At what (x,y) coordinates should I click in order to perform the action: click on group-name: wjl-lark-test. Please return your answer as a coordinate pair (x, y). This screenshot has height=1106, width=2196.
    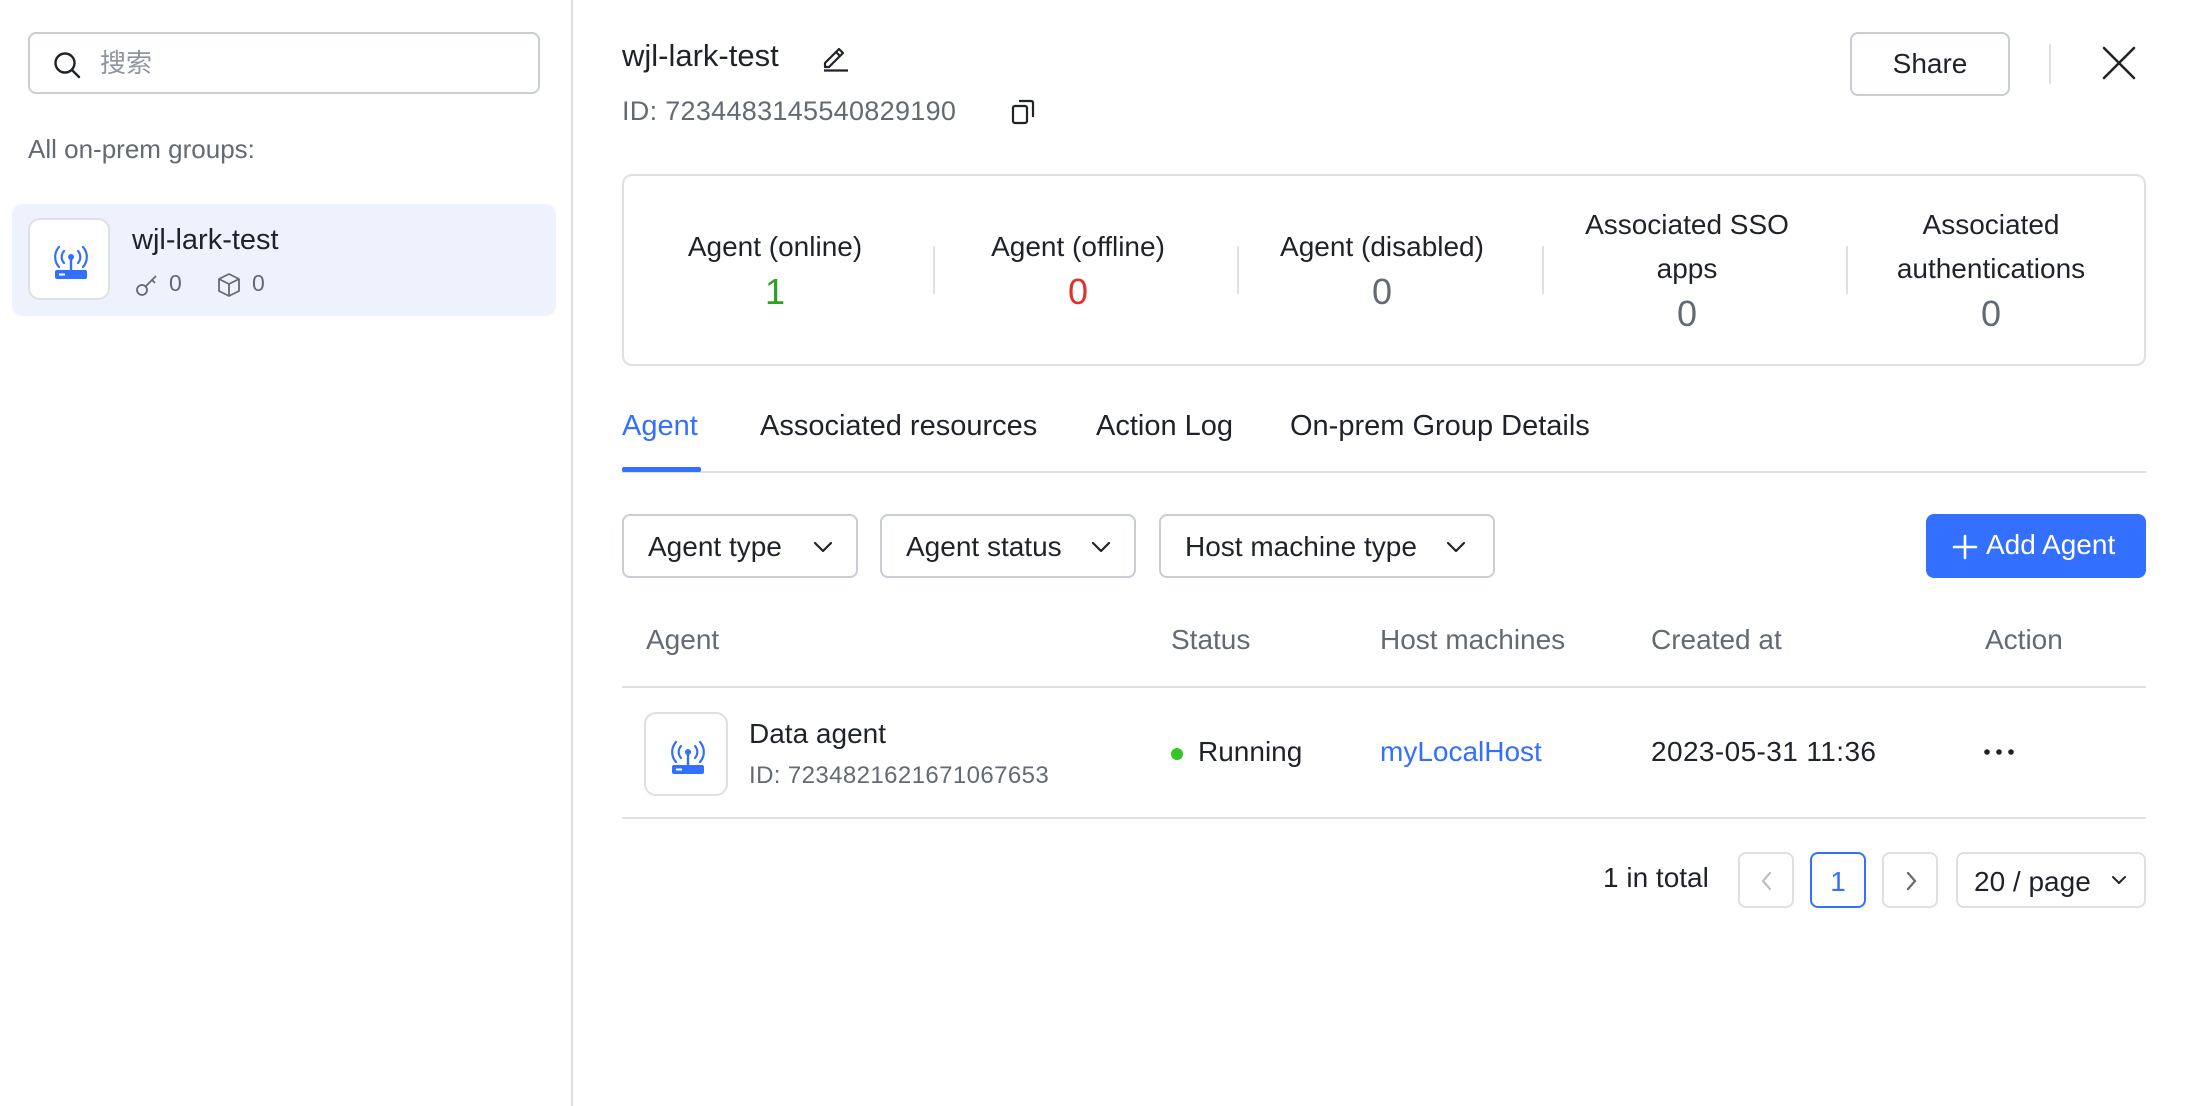
    Looking at the image, I should click on (205, 240).